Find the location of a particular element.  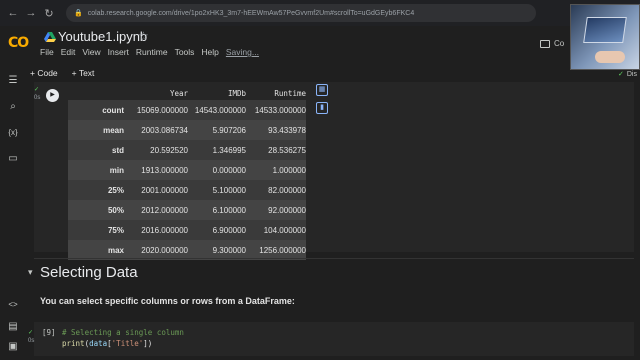

cell-value: 93.433978 is located at coordinates (287, 130).